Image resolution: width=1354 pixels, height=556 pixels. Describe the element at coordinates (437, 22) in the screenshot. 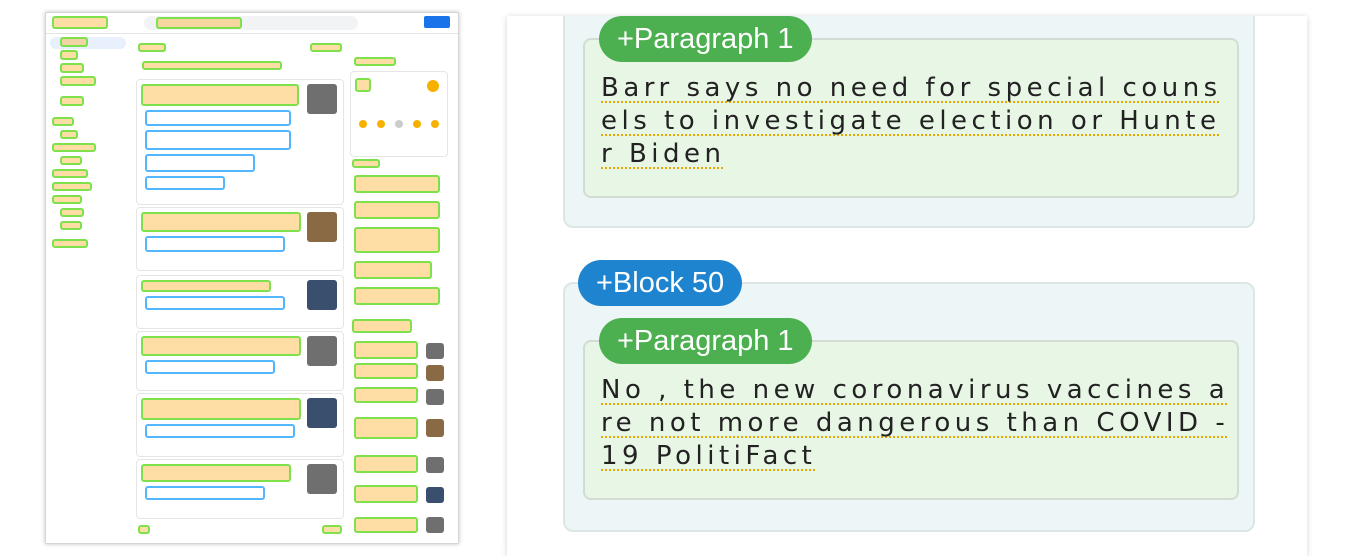

I see `thumb-signin-button` at that location.